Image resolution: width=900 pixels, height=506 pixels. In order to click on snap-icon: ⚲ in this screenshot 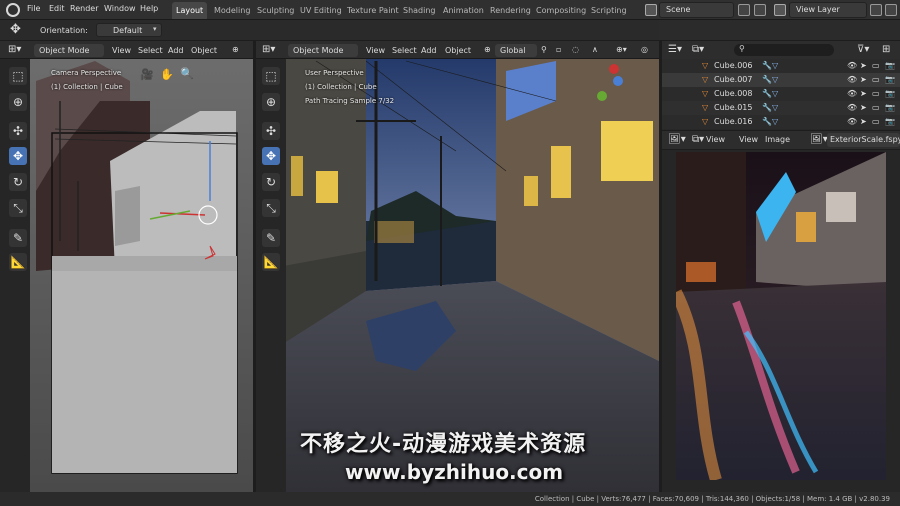, I will do `click(544, 49)`.